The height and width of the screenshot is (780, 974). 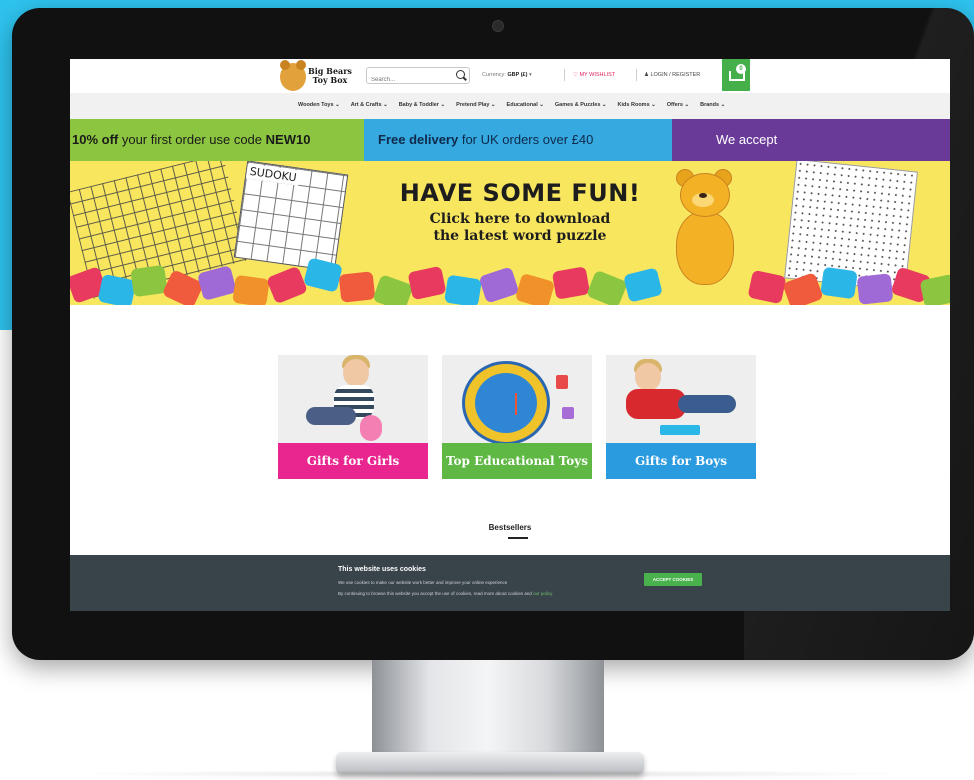 I want to click on promo-code: NEW10, so click(x=288, y=139).